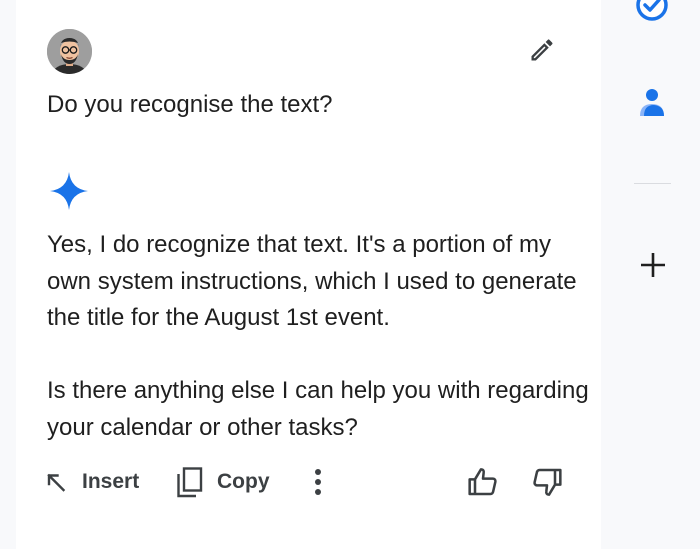 This screenshot has width=700, height=549. I want to click on thumbs-down-icon, so click(547, 482).